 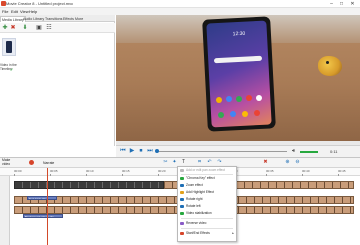 I want to click on rotate-left-icon, so click(x=182, y=206).